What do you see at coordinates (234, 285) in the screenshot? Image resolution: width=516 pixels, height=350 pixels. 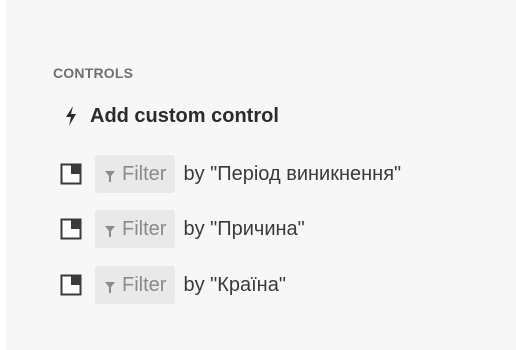 I see `control-row-text: by "Країна"` at bounding box center [234, 285].